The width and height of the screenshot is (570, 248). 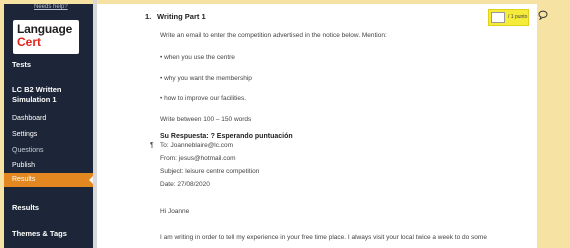 I want to click on question-title: Writing Part 1, so click(x=181, y=16).